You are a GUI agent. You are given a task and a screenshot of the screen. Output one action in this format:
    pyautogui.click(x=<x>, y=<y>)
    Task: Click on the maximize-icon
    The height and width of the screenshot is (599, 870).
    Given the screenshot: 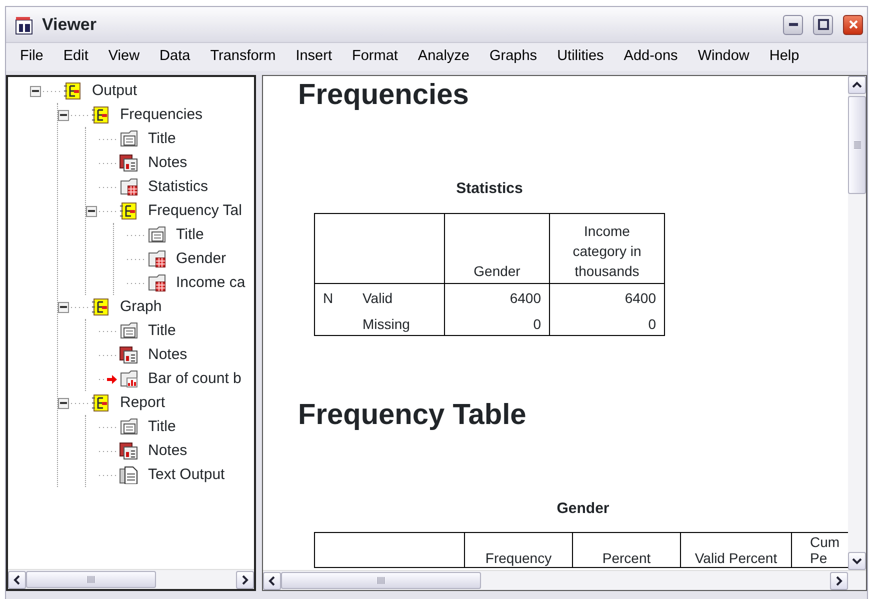 What is the action you would take?
    pyautogui.click(x=823, y=24)
    